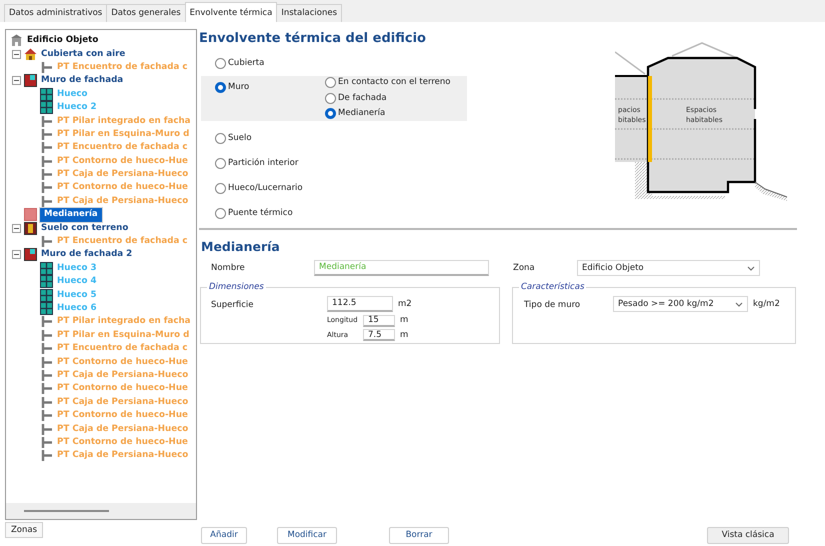 This screenshot has width=825, height=546. I want to click on tab: Envolvente térmica, so click(231, 12).